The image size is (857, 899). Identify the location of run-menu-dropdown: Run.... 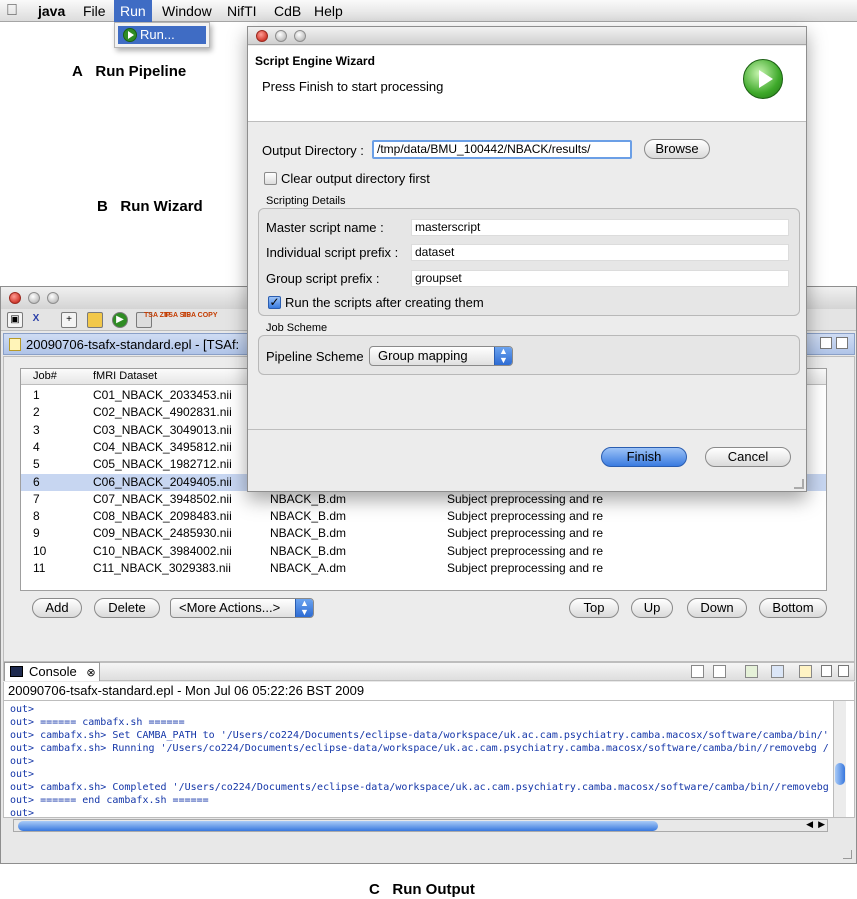
(162, 35).